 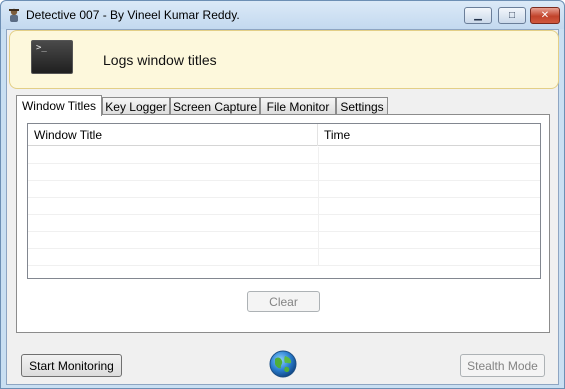 I want to click on stealth-mode-button: Stealth Mode, so click(x=502, y=365).